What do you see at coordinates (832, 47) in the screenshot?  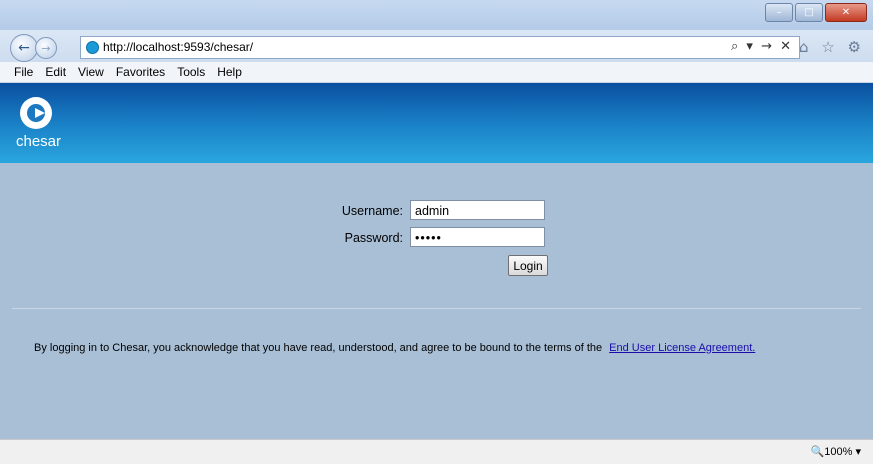 I see `home-favorites-tools-icons: ⌂ ☆ ⚙` at bounding box center [832, 47].